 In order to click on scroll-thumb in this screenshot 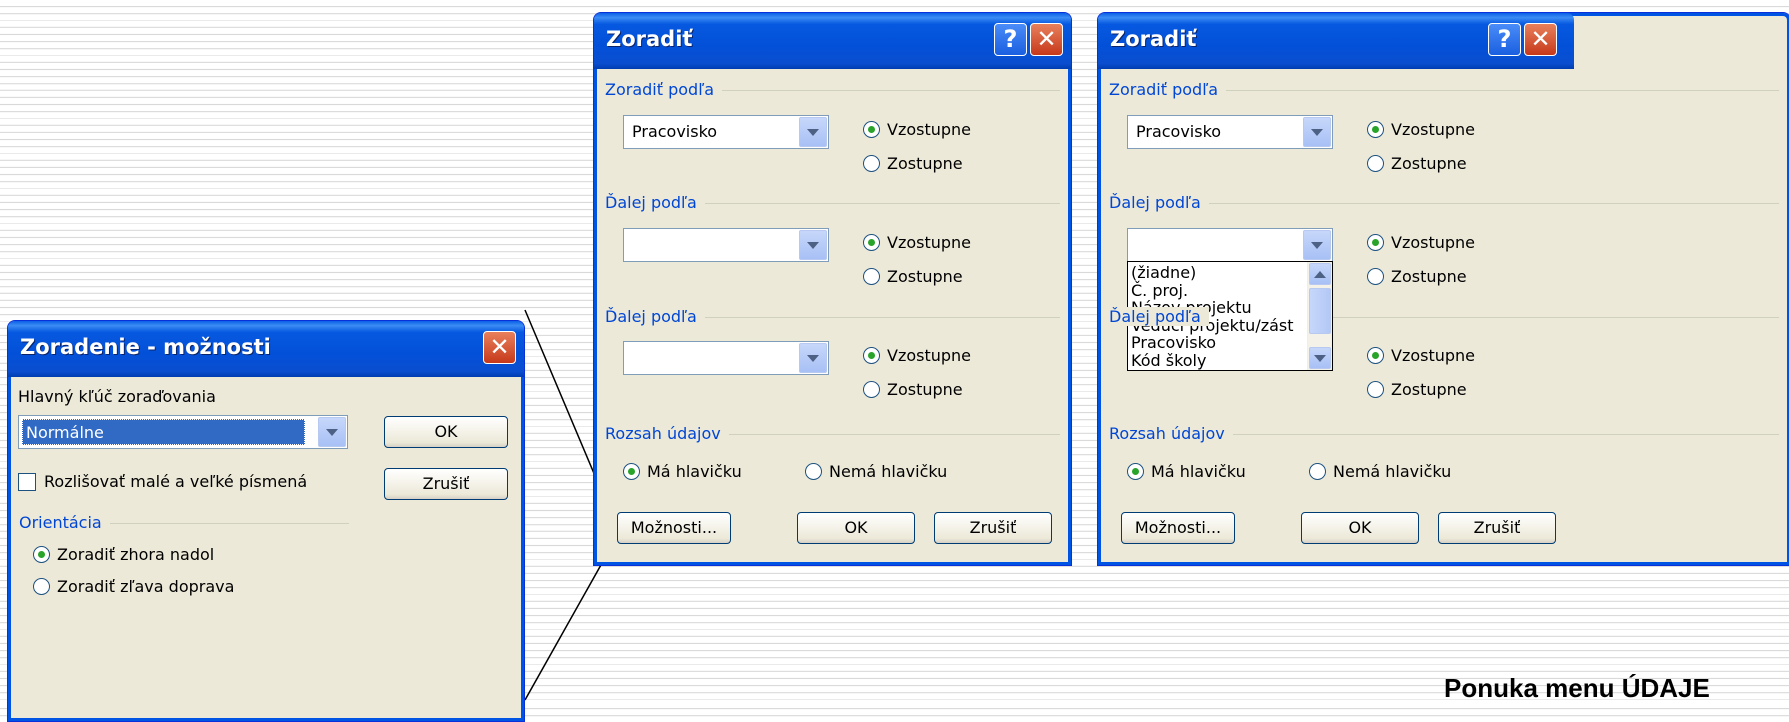, I will do `click(1320, 311)`.